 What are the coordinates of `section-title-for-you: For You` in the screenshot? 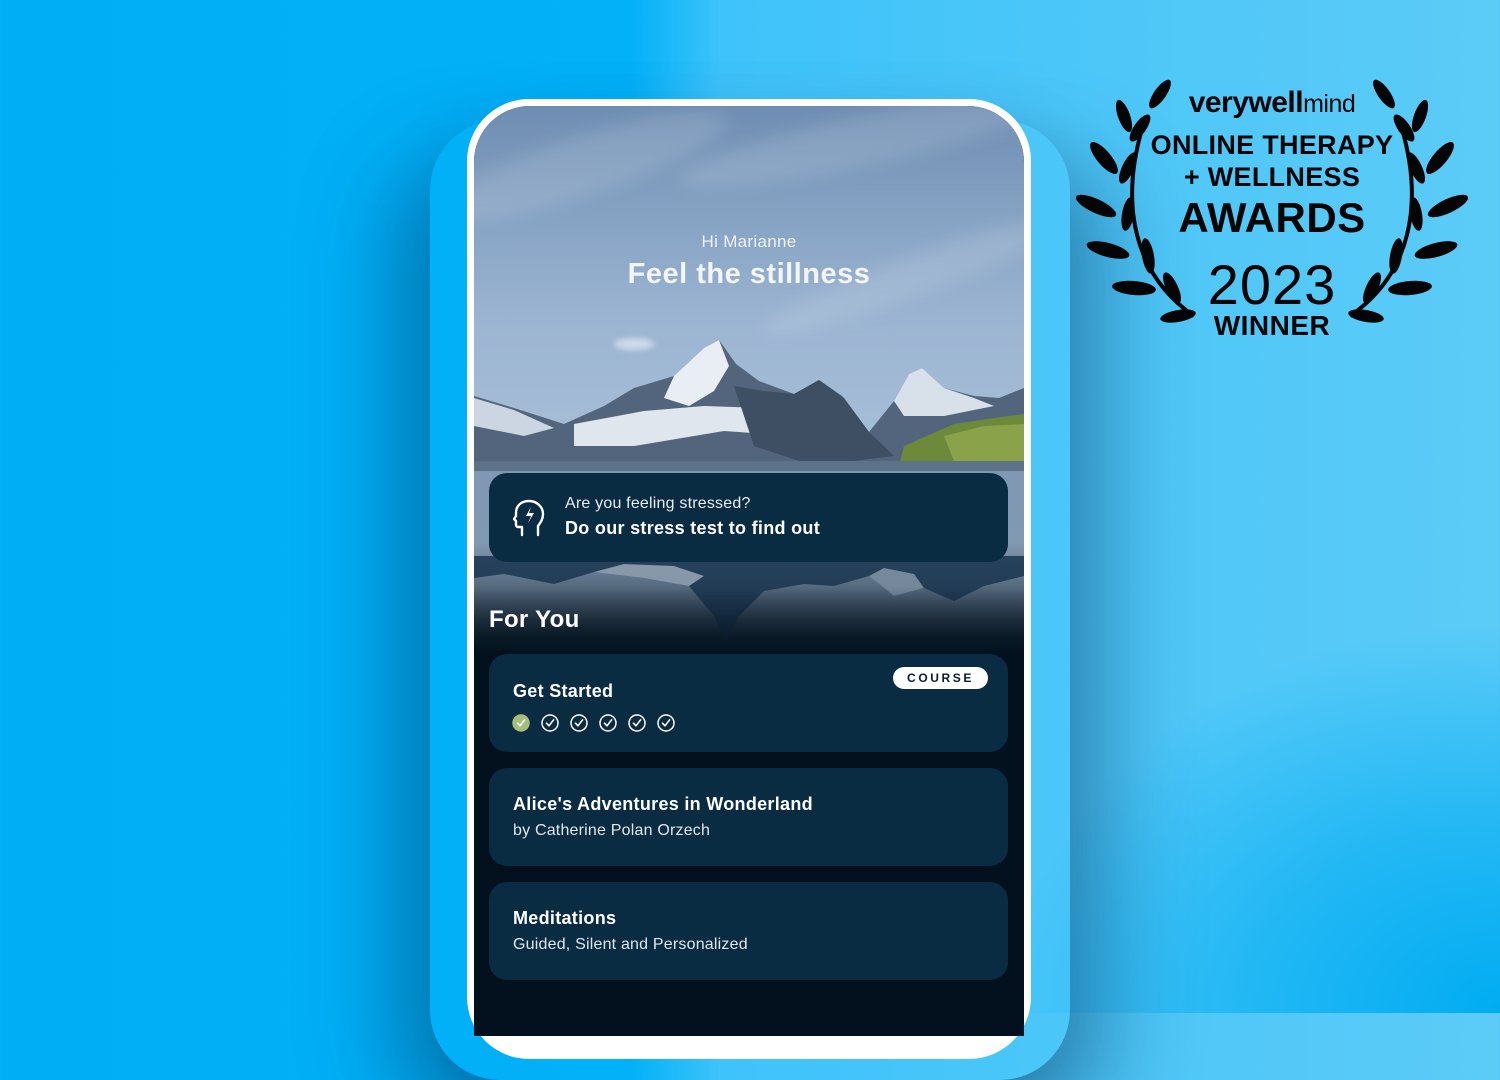 It's located at (534, 619).